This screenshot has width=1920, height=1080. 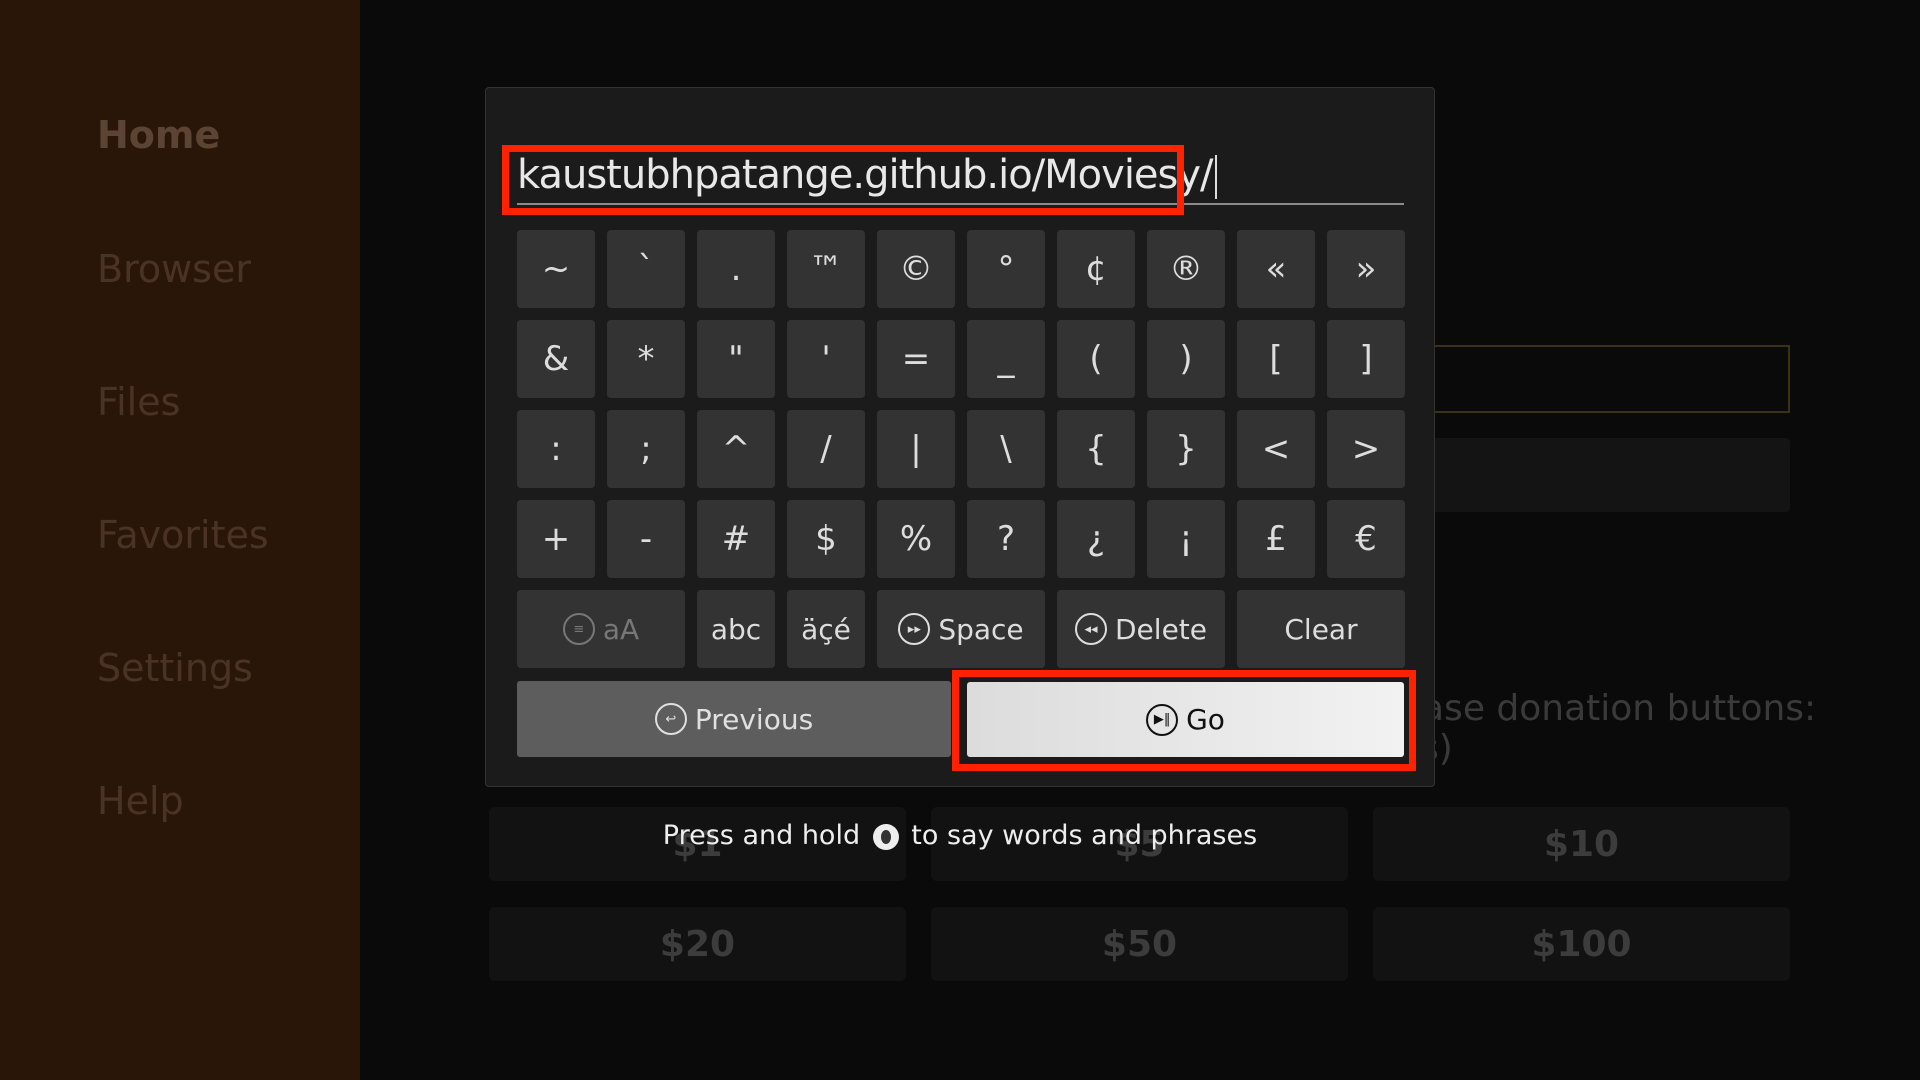 What do you see at coordinates (158, 135) in the screenshot?
I see `sidebar-item-home: Home` at bounding box center [158, 135].